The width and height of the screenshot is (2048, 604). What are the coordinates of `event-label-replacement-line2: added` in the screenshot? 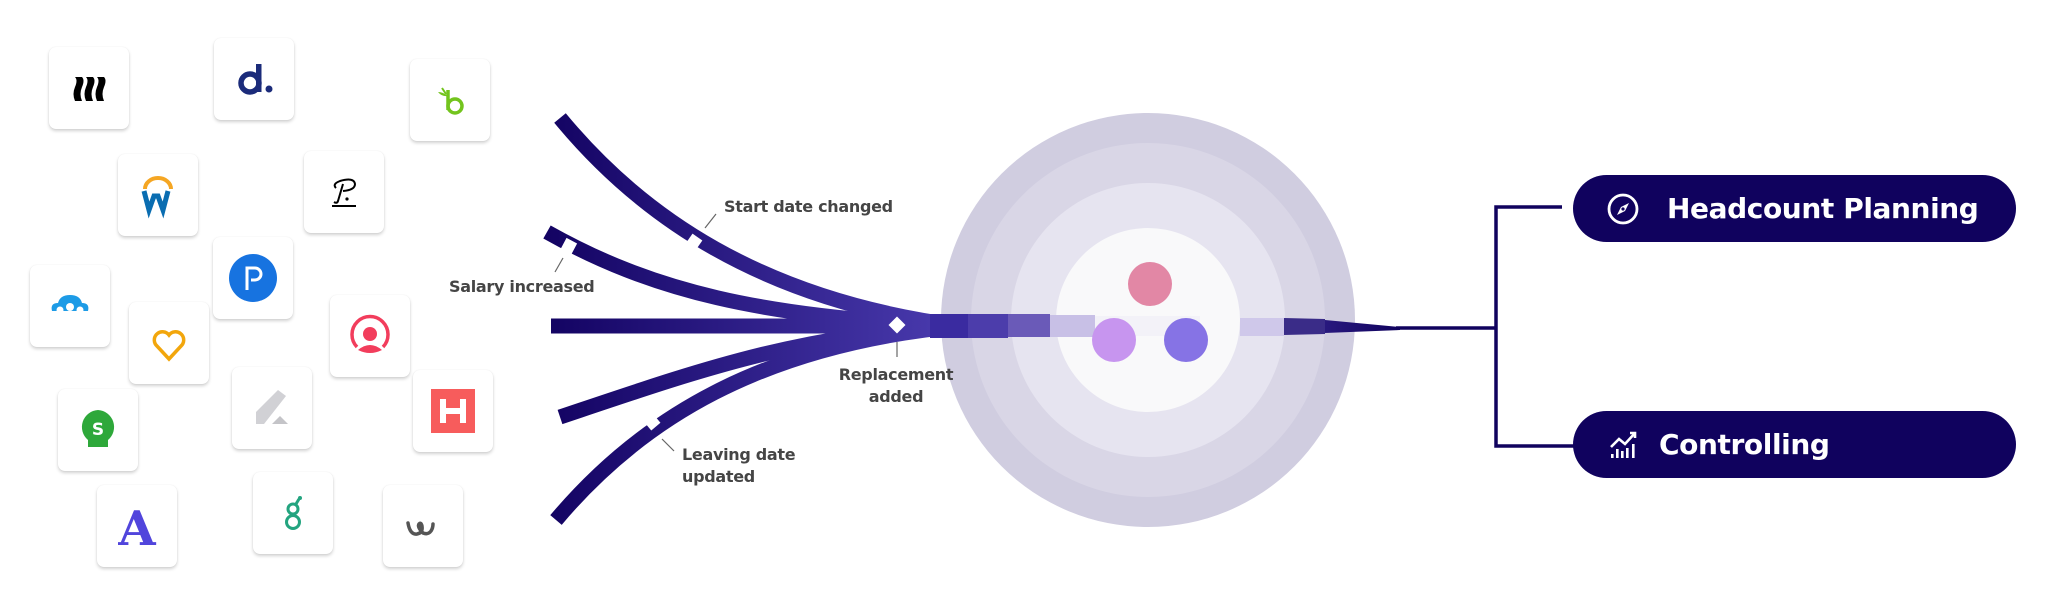 It's located at (896, 396).